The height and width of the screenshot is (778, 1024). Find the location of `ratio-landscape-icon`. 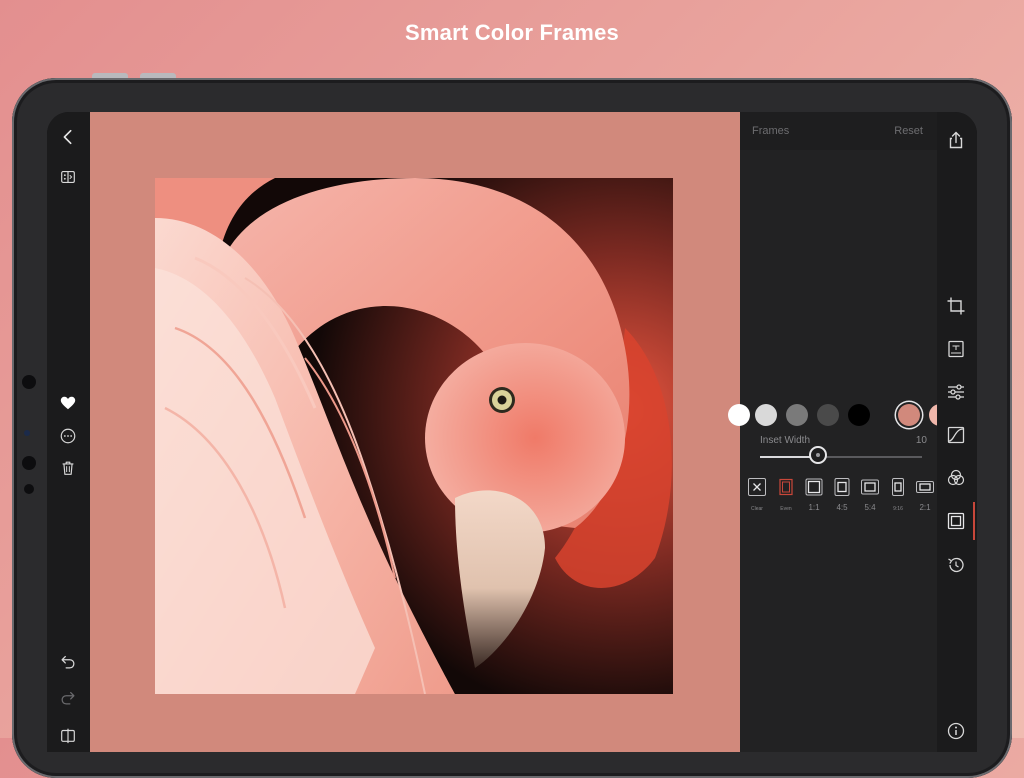

ratio-landscape-icon is located at coordinates (870, 487).